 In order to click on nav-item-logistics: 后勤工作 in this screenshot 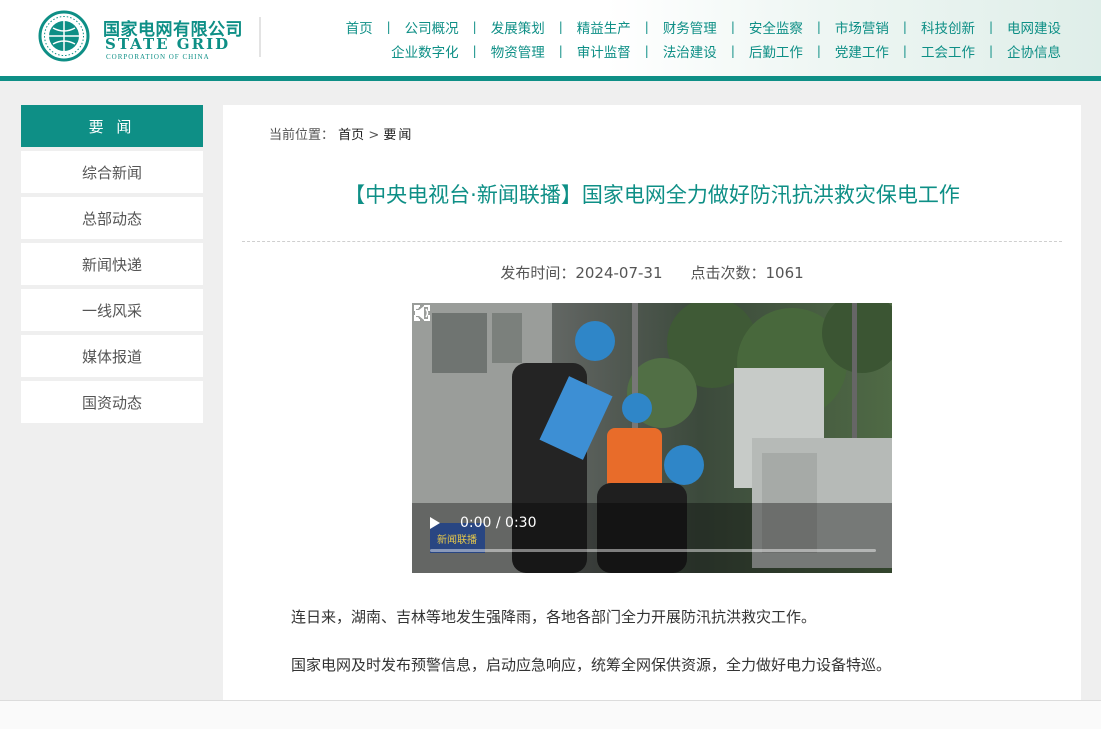, I will do `click(776, 51)`.